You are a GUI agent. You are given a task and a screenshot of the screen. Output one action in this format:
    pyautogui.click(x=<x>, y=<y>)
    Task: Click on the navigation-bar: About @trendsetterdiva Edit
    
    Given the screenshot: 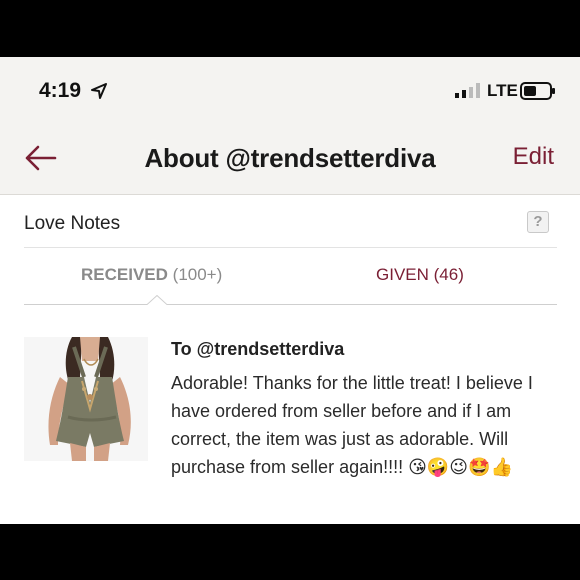 What is the action you would take?
    pyautogui.click(x=290, y=160)
    